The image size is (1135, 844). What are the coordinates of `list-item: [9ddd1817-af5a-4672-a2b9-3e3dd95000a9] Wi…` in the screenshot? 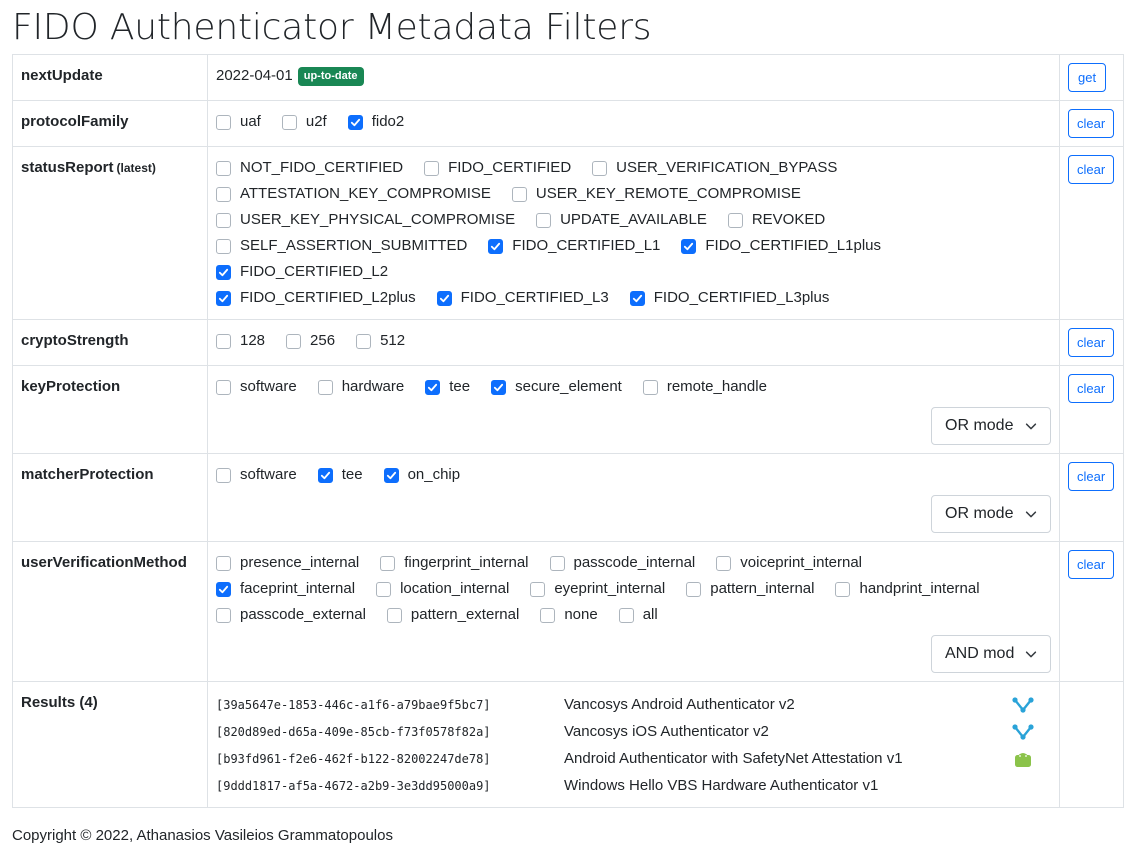 It's located at (631, 785).